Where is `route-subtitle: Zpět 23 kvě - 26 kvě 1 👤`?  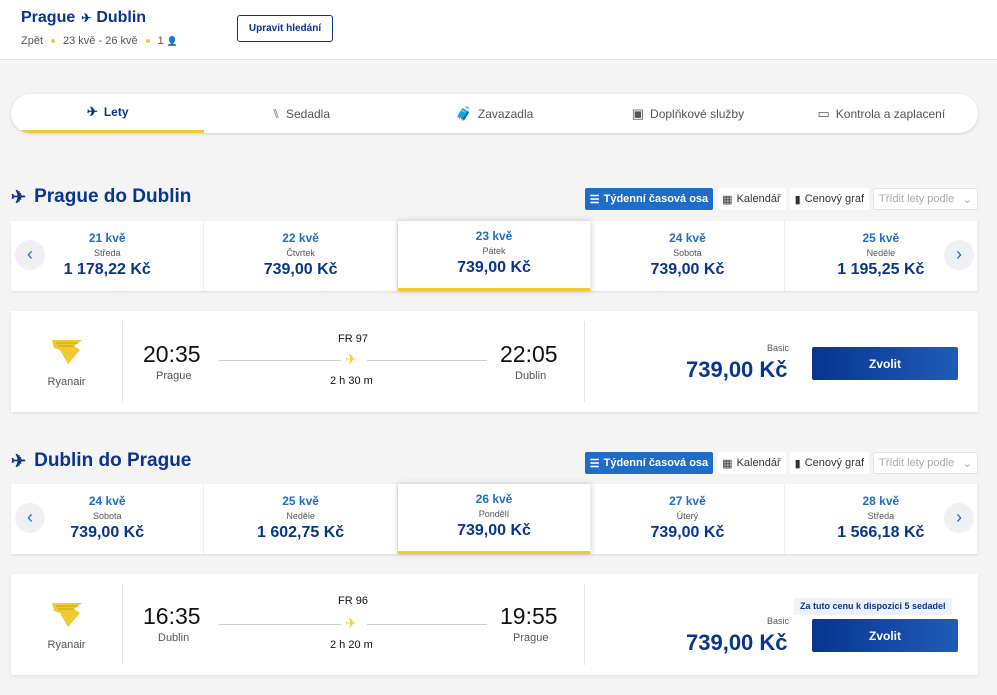 route-subtitle: Zpět 23 kvě - 26 kvě 1 👤 is located at coordinates (99, 41).